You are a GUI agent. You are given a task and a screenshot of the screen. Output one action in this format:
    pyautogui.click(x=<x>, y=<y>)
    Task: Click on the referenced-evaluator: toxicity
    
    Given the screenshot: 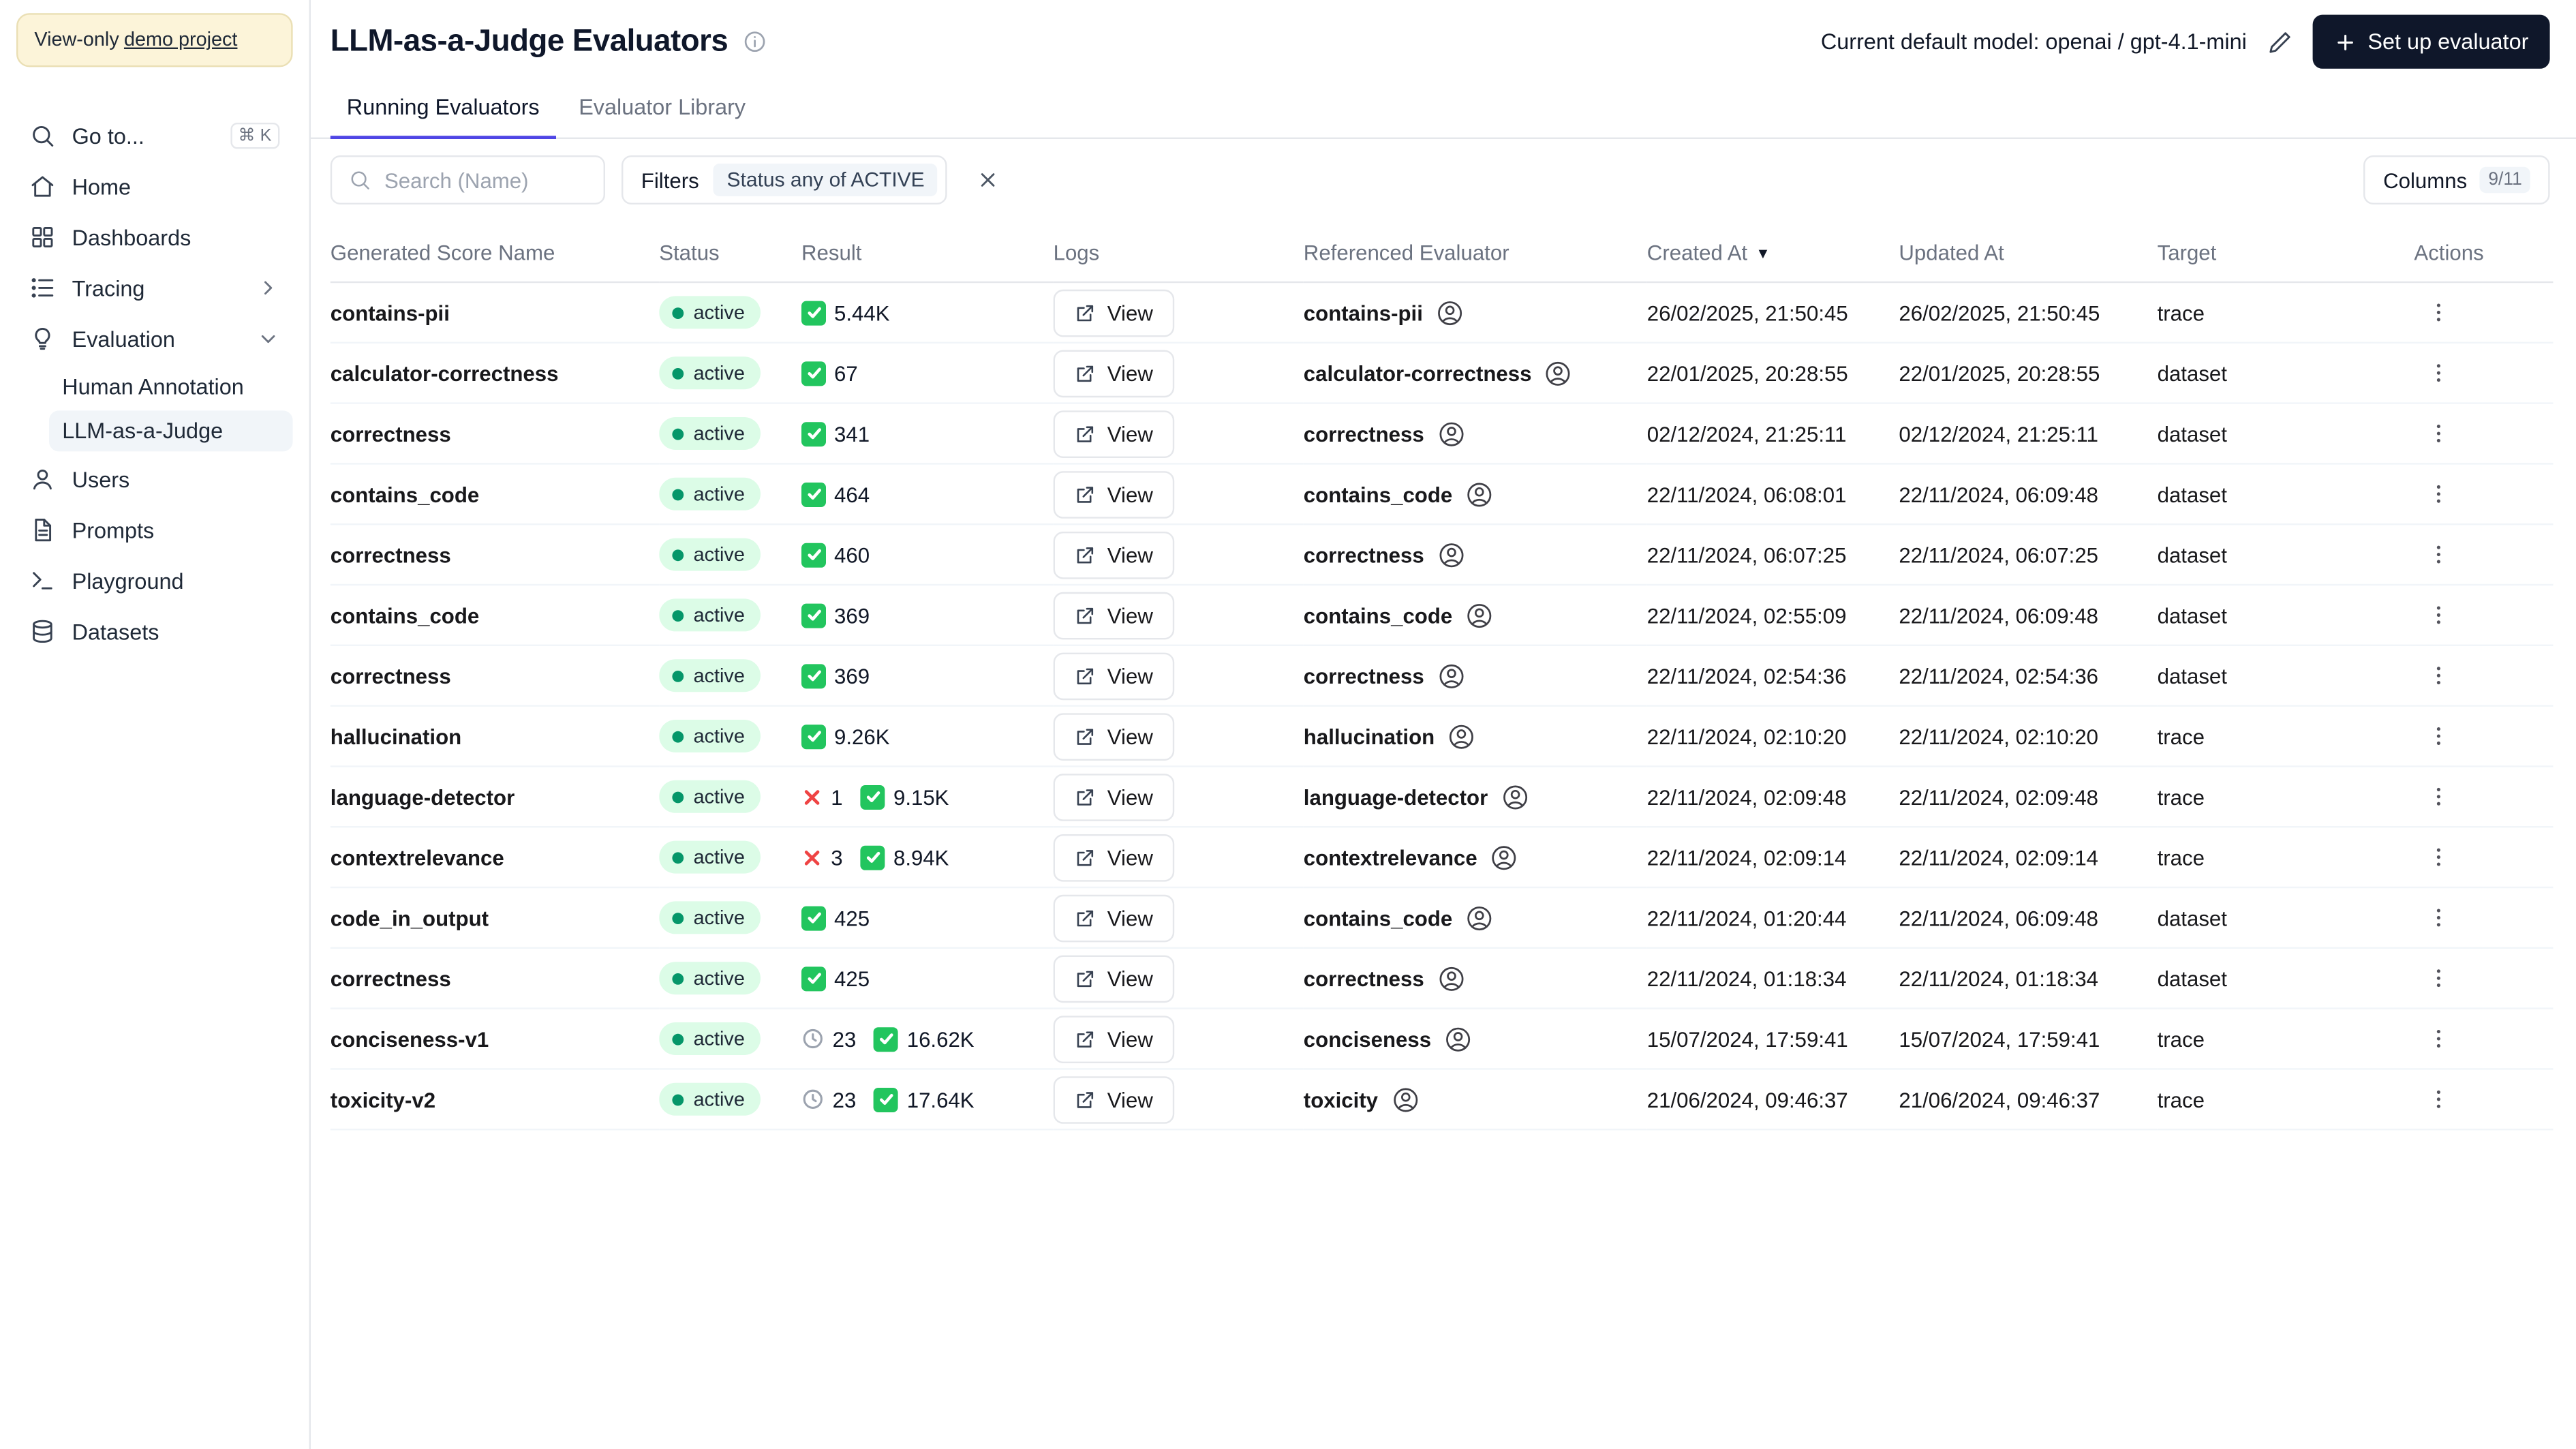 What is the action you would take?
    pyautogui.click(x=1361, y=1099)
    